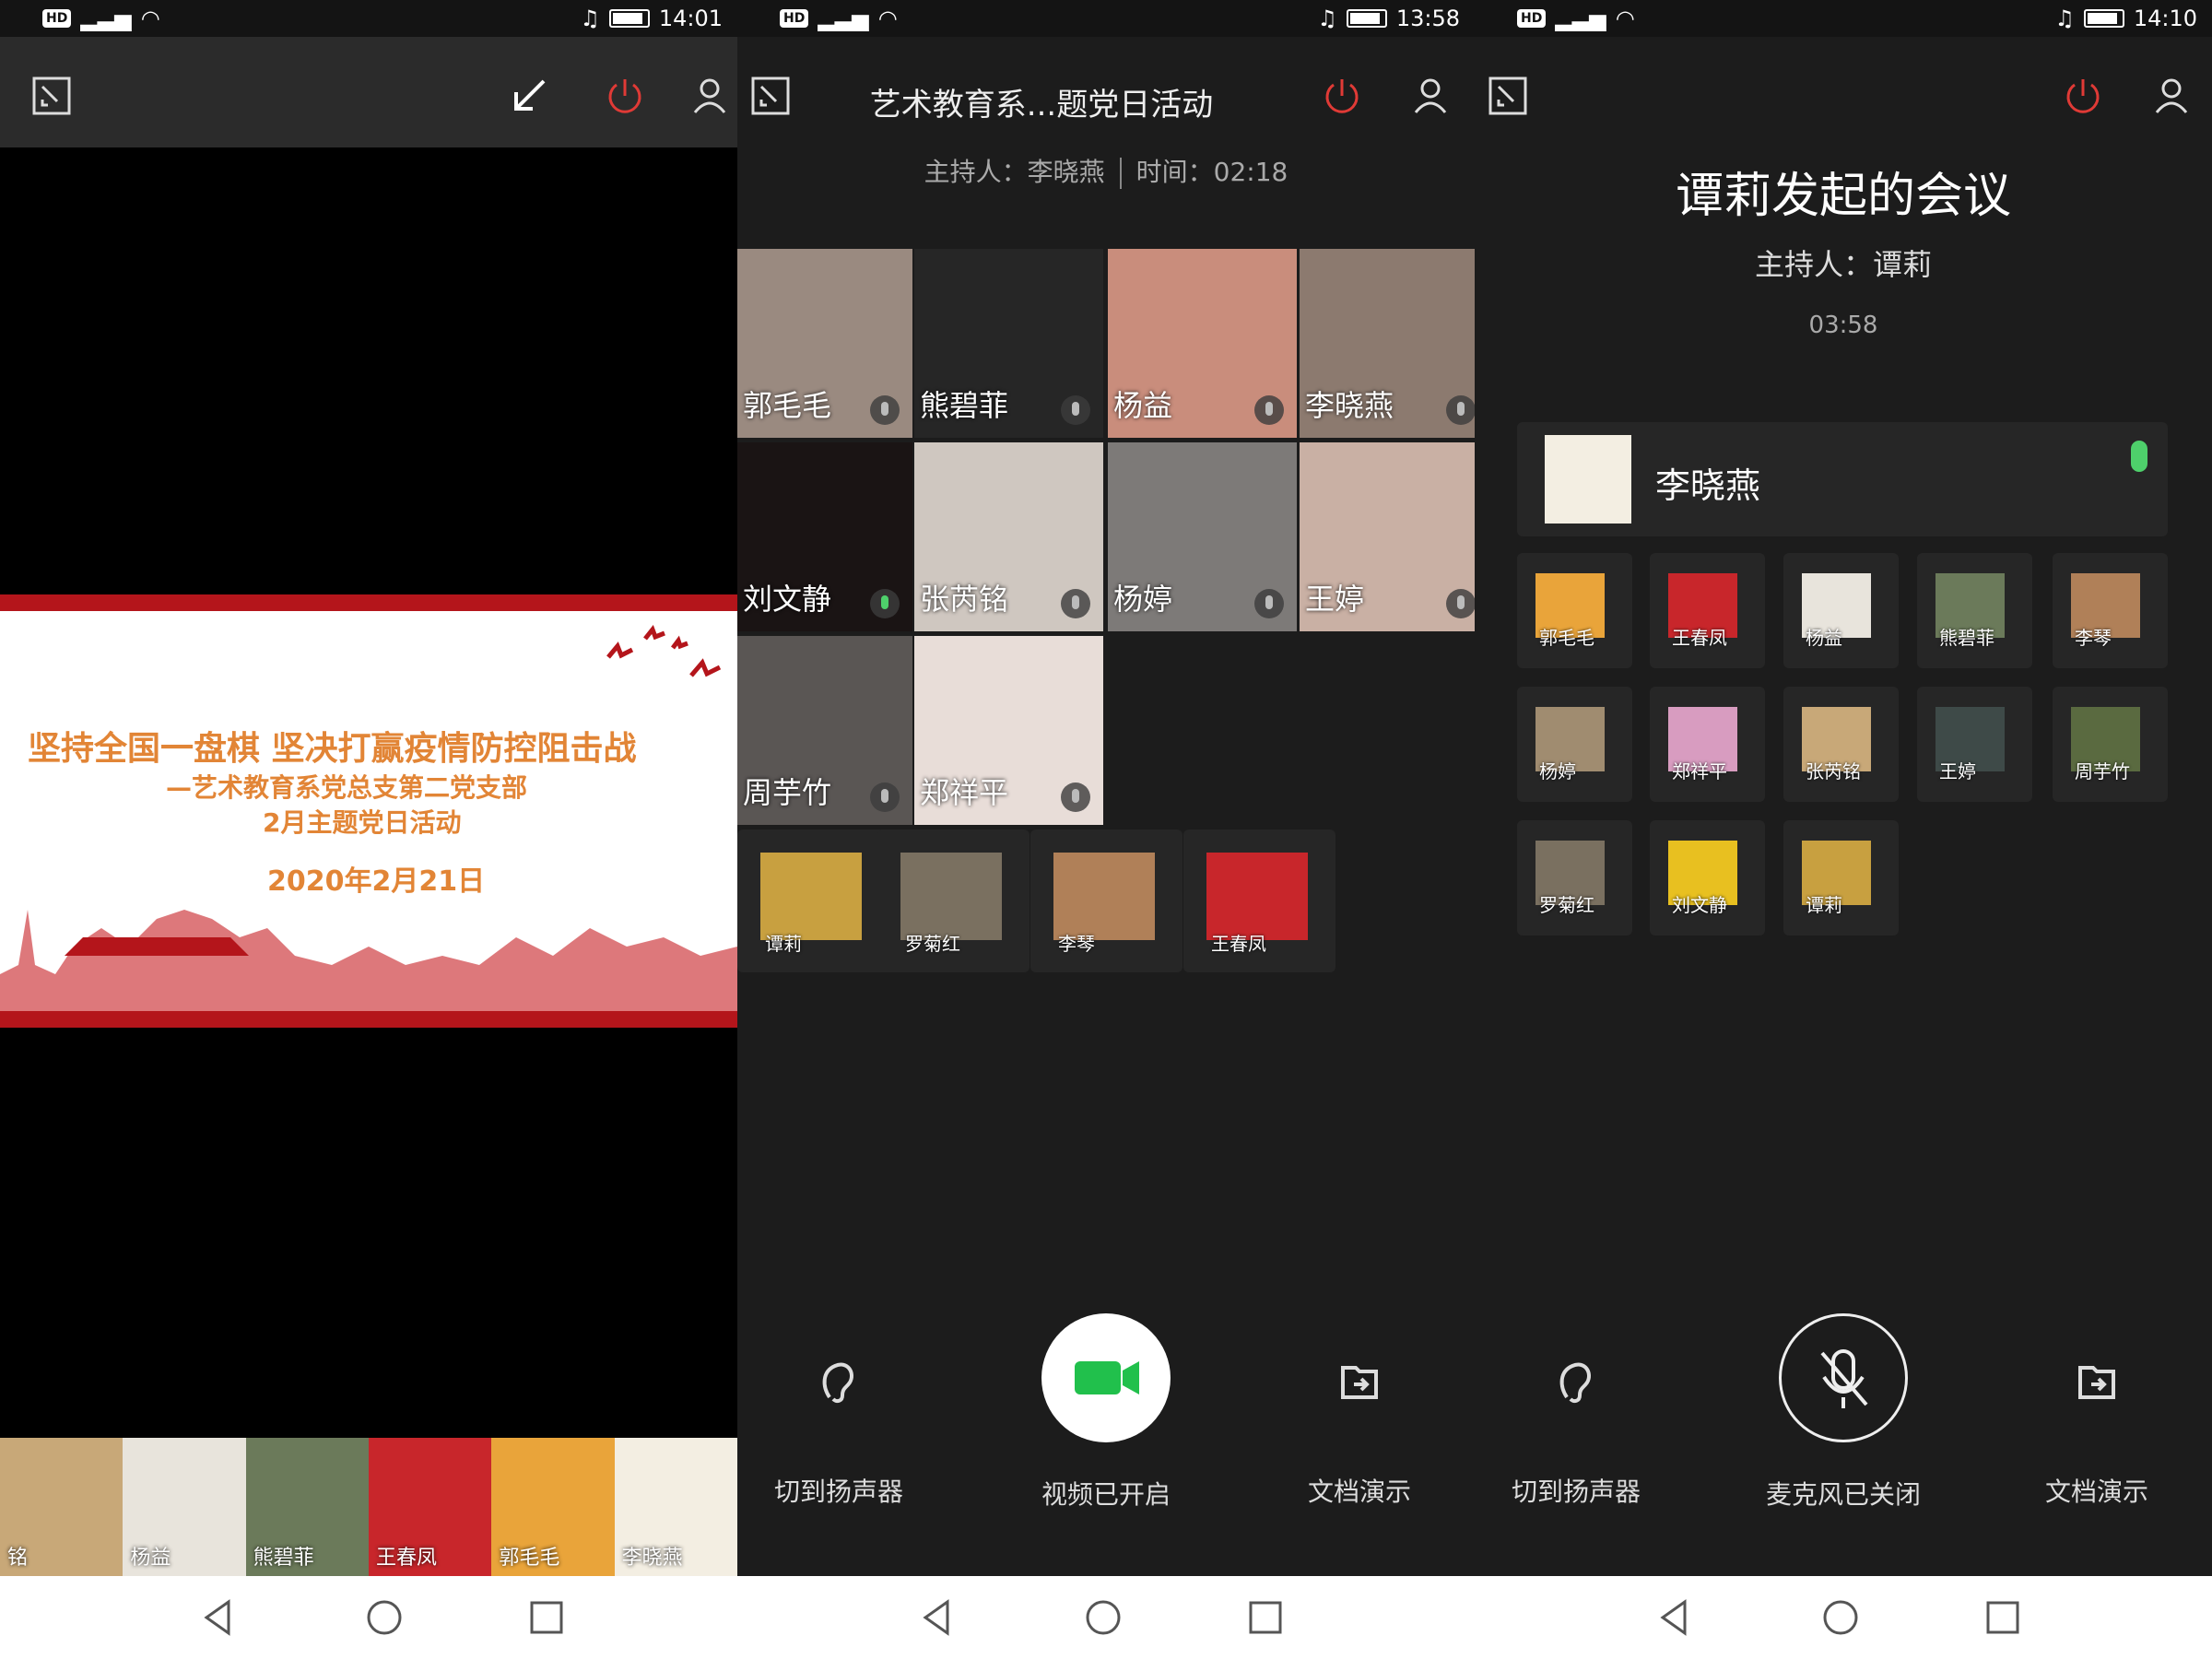 The width and height of the screenshot is (2212, 1659). I want to click on android-navigation-bar, so click(1106, 1617).